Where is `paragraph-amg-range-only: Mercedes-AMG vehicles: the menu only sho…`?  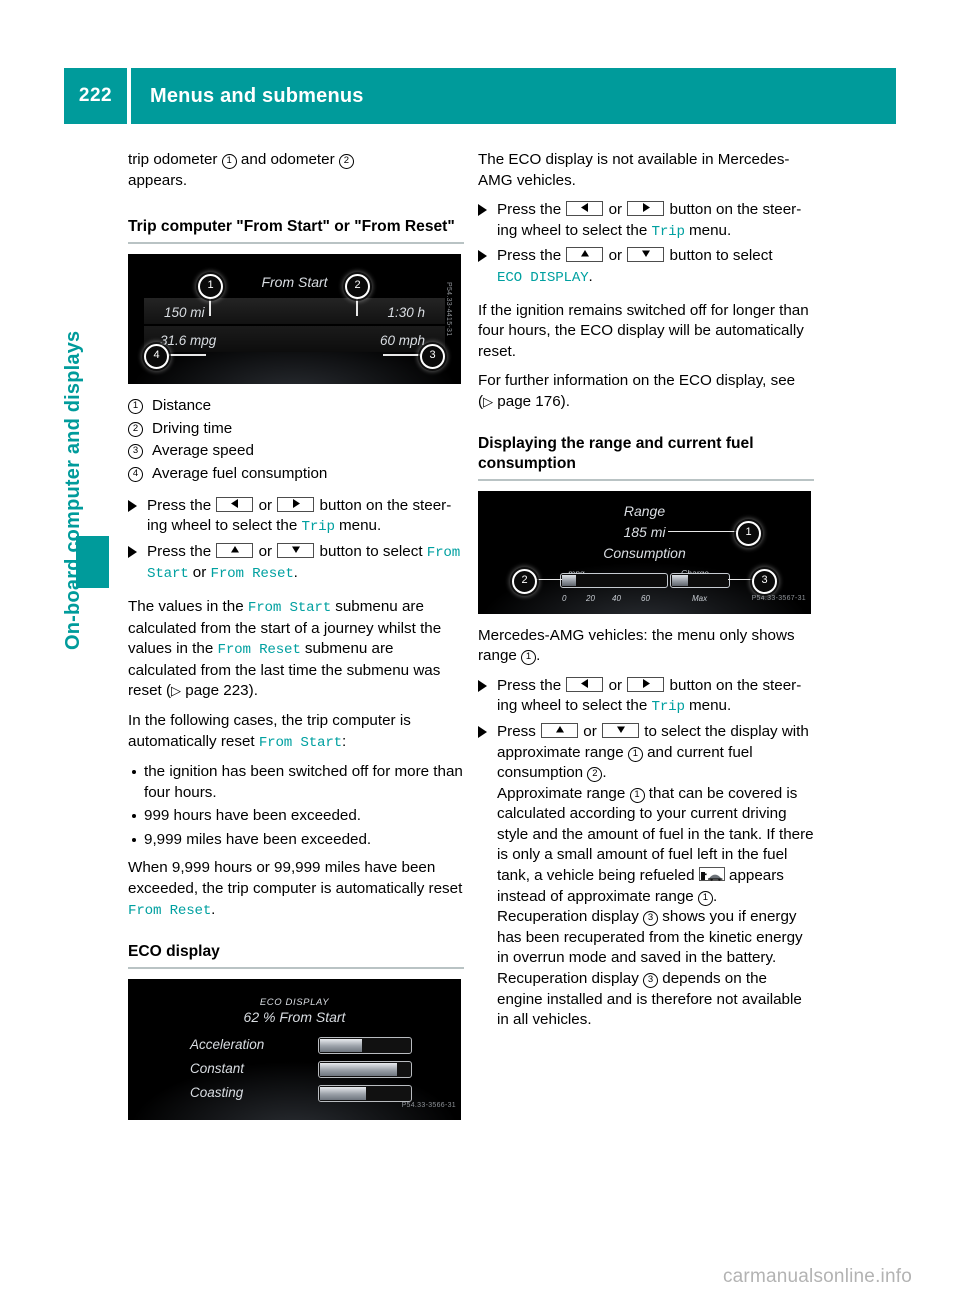 paragraph-amg-range-only: Mercedes-AMG vehicles: the menu only sho… is located at coordinates (646, 646).